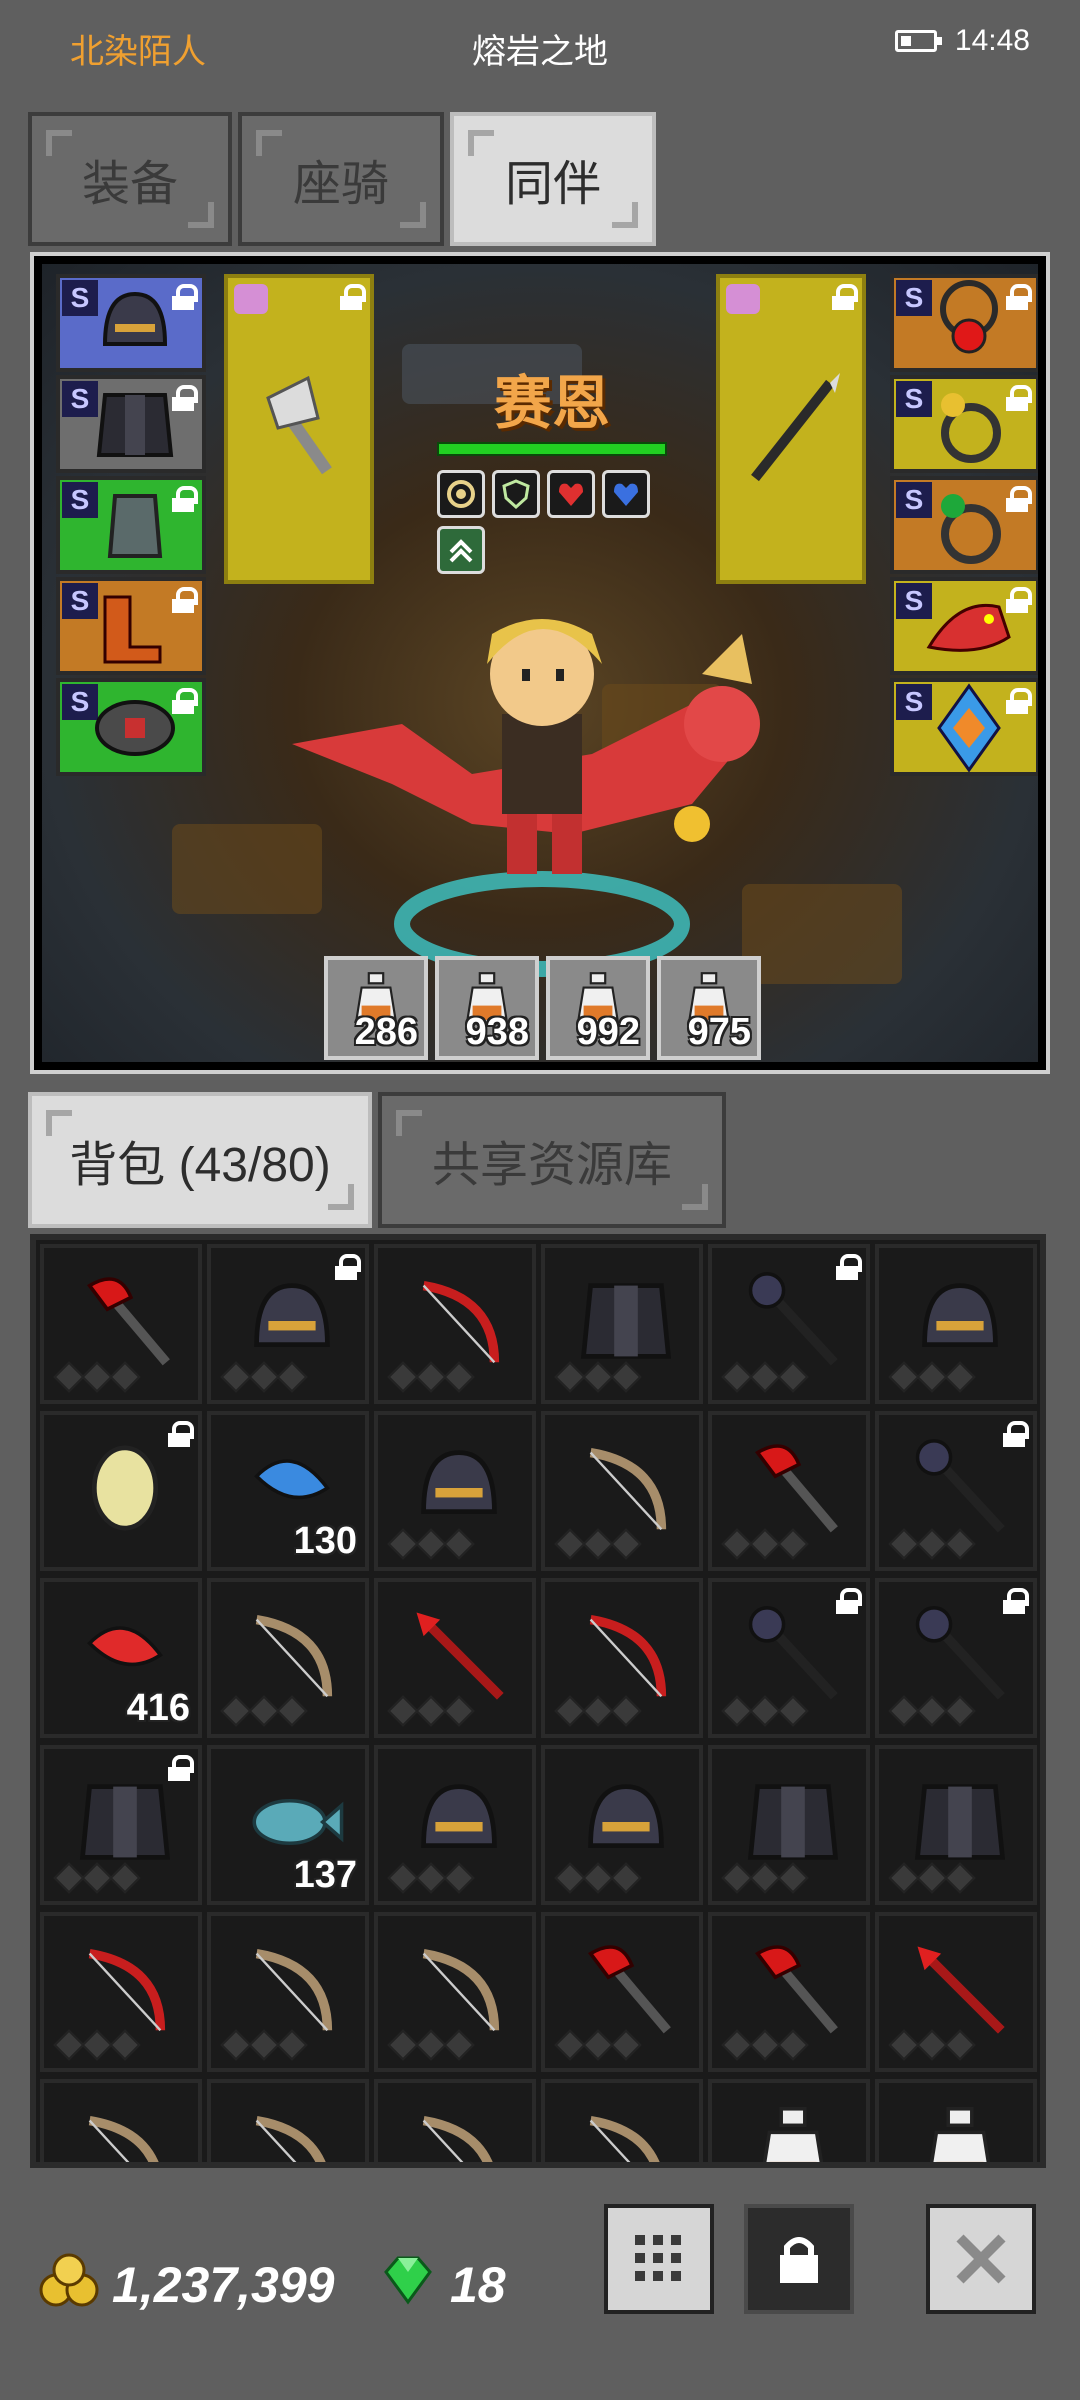 The image size is (1080, 2400). I want to click on weapon-slot-right, so click(791, 429).